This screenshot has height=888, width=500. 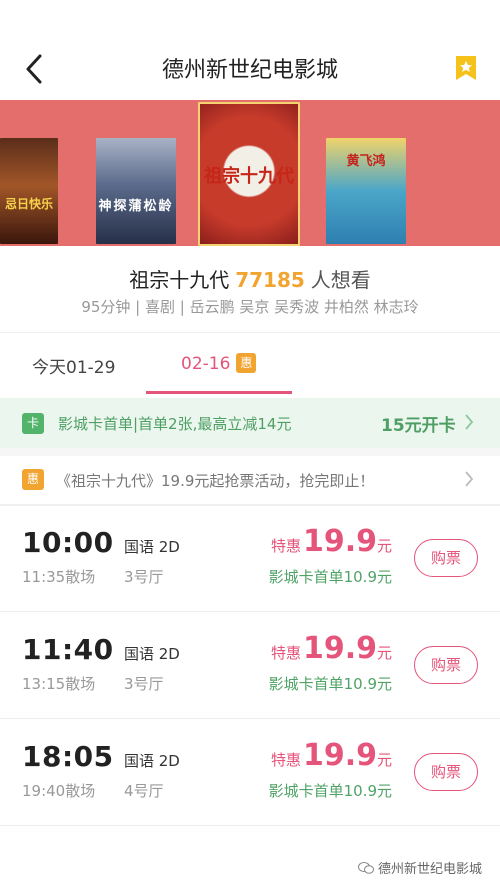 I want to click on tab-today: 今天01-29, so click(x=73, y=365).